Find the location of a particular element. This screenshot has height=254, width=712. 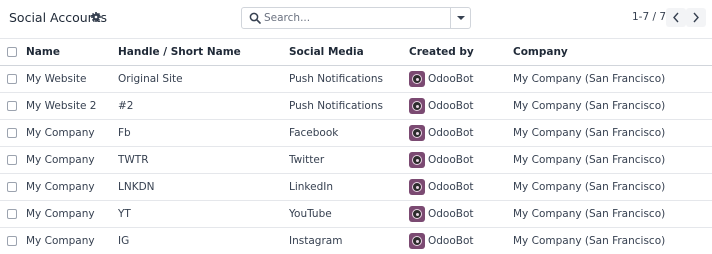

search-box is located at coordinates (356, 18).